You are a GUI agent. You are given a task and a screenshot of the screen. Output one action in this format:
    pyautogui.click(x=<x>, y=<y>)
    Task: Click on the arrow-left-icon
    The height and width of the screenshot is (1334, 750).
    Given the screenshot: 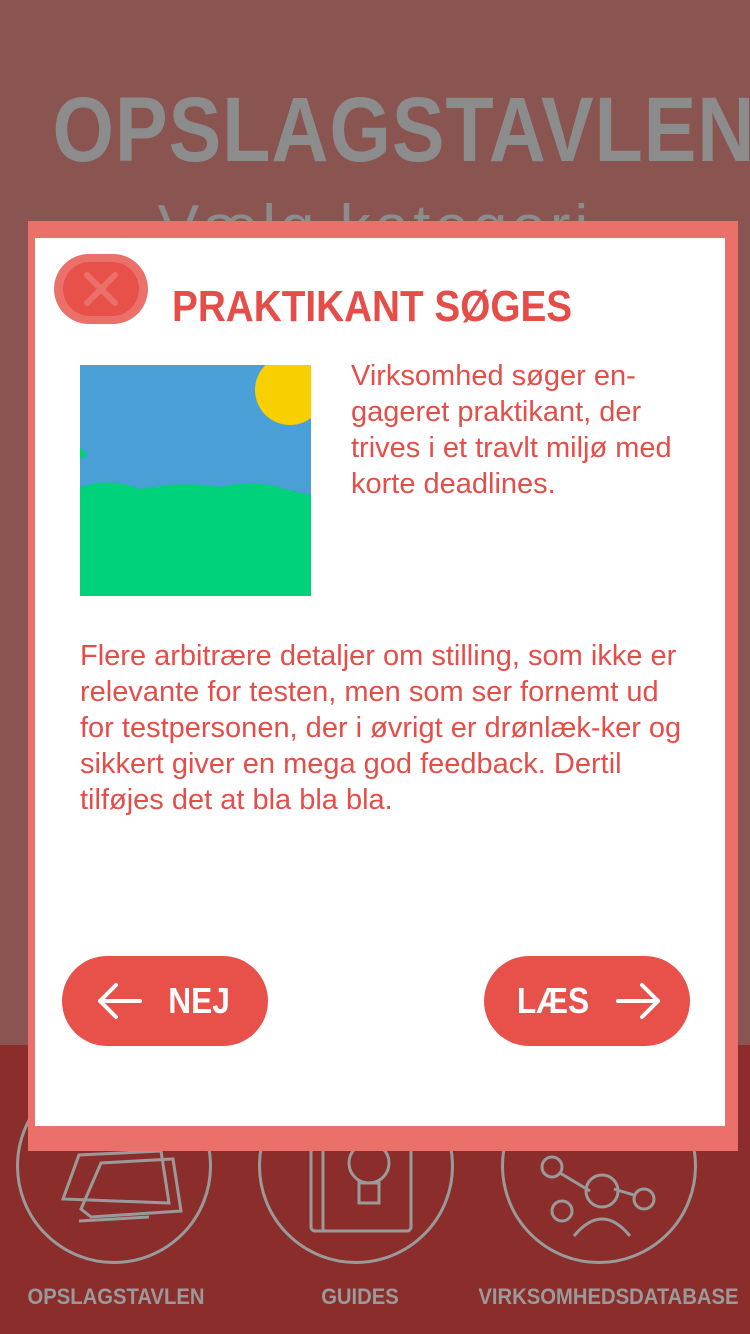 What is the action you would take?
    pyautogui.click(x=119, y=1001)
    